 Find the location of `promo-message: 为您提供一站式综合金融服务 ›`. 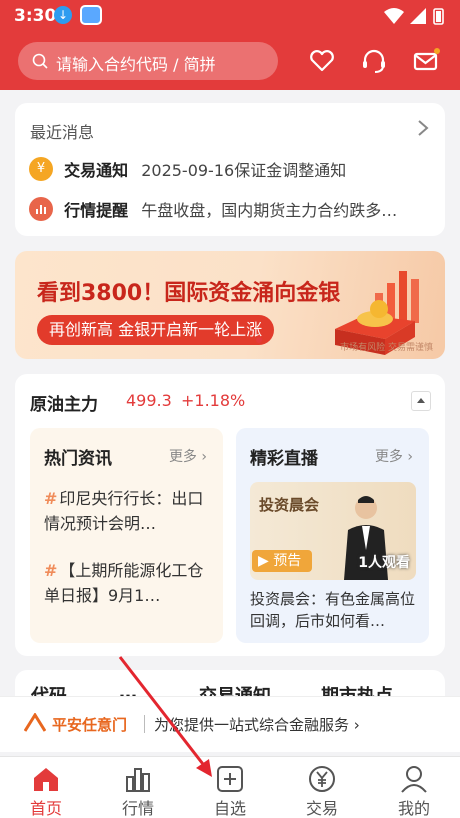

promo-message: 为您提供一站式综合金融服务 › is located at coordinates (257, 725).